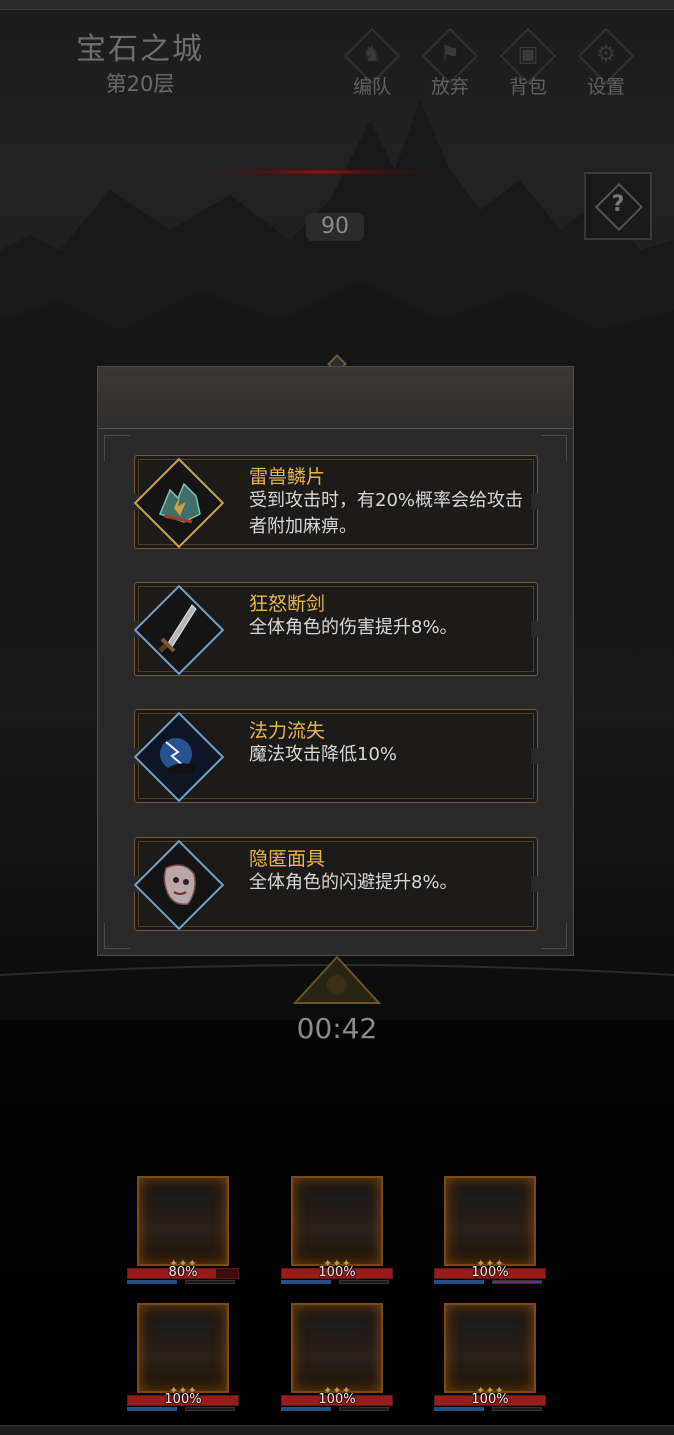 The image size is (674, 1435). What do you see at coordinates (287, 477) in the screenshot?
I see `relic-name: 雷兽鳞片` at bounding box center [287, 477].